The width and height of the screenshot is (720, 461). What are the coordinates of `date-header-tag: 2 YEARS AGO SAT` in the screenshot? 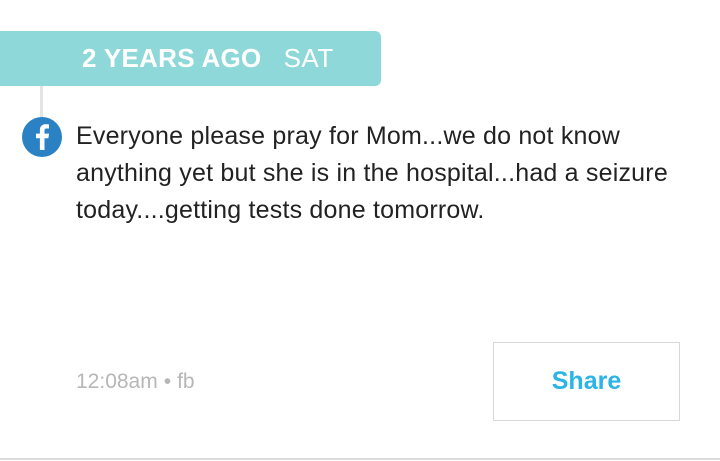 It's located at (190, 58).